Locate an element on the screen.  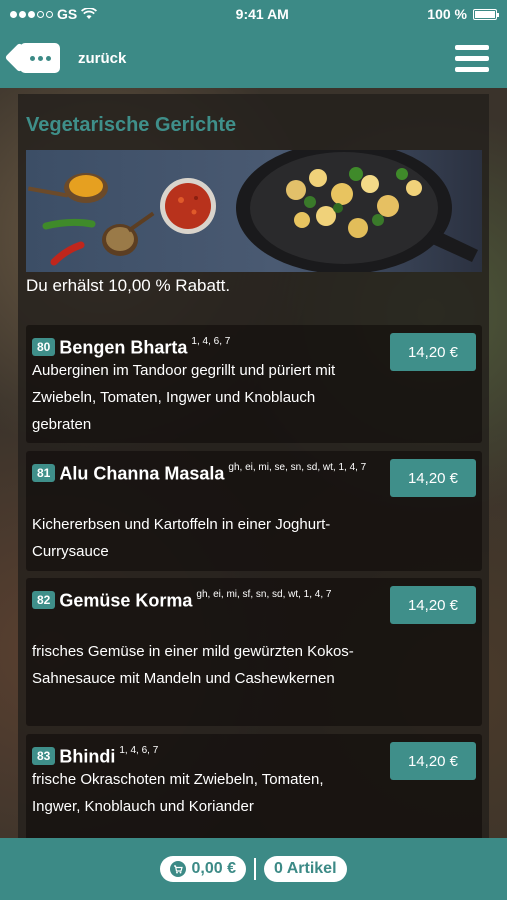
status-bar: GS 9:41 AM 100 % is located at coordinates (253, 14).